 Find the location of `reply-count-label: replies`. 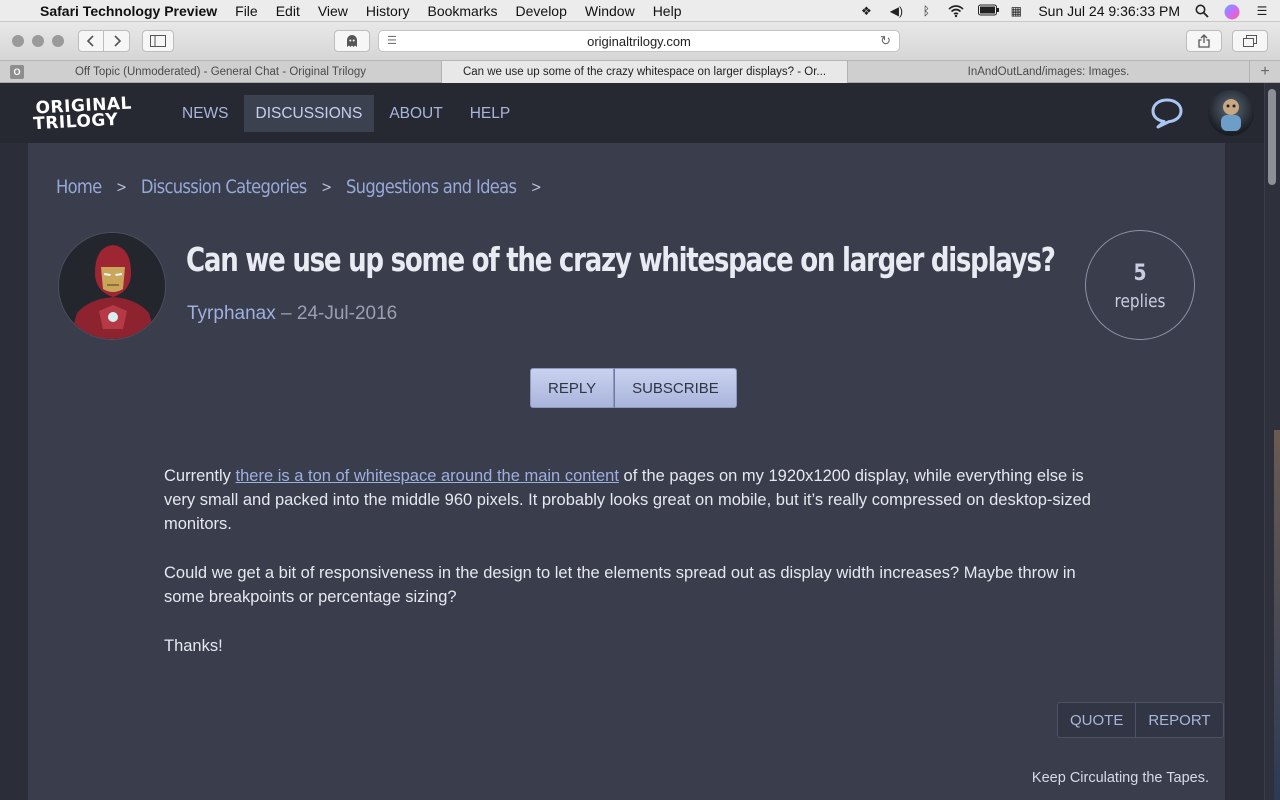

reply-count-label: replies is located at coordinates (1140, 301).